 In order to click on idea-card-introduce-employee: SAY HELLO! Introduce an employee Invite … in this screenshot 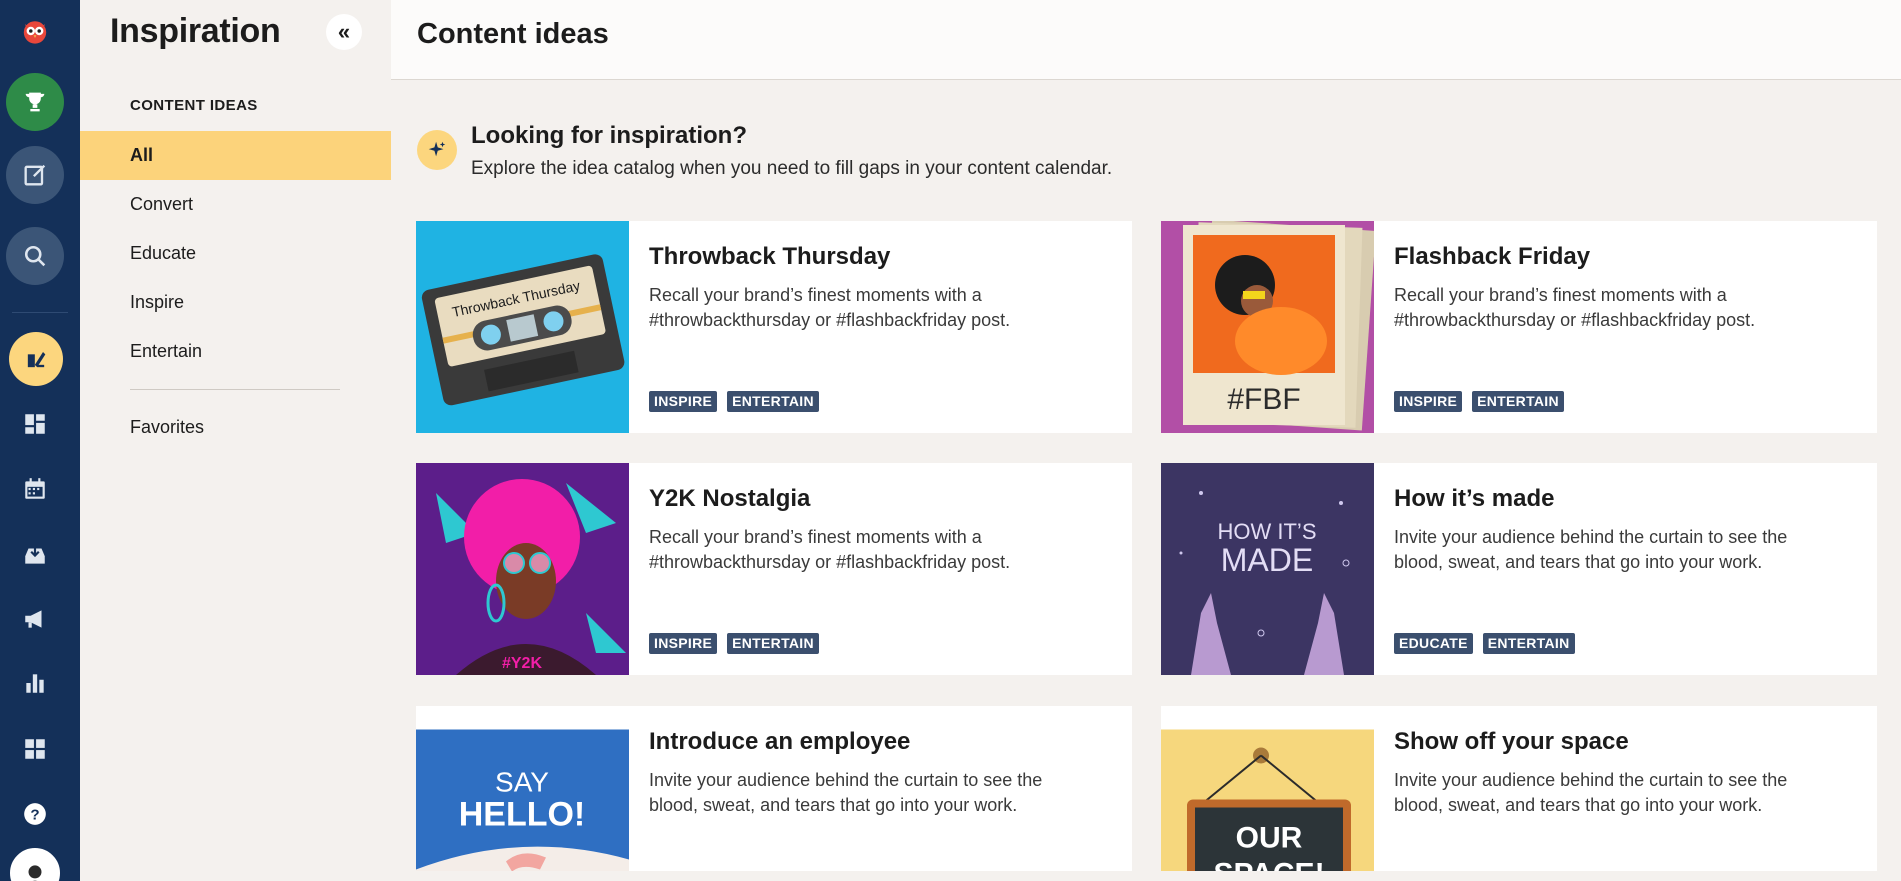, I will do `click(774, 788)`.